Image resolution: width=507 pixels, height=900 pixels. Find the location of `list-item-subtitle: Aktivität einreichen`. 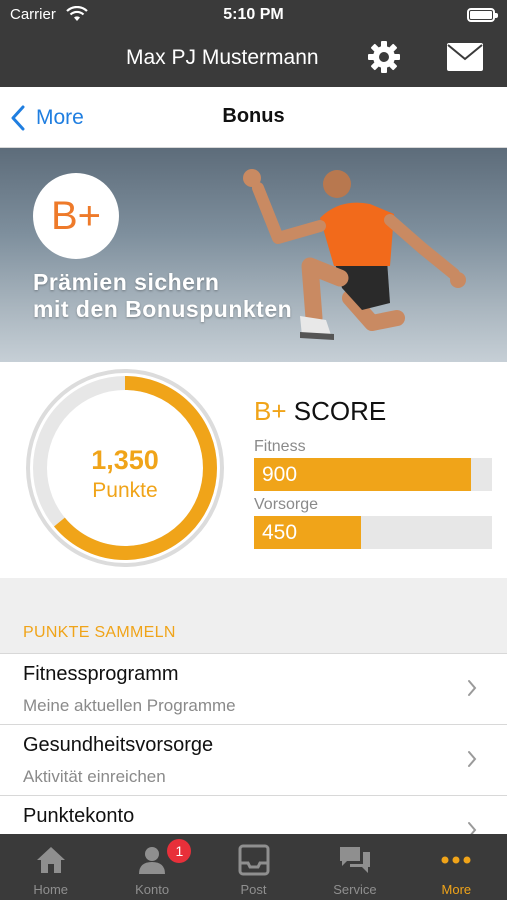

list-item-subtitle: Aktivität einreichen is located at coordinates (94, 776).